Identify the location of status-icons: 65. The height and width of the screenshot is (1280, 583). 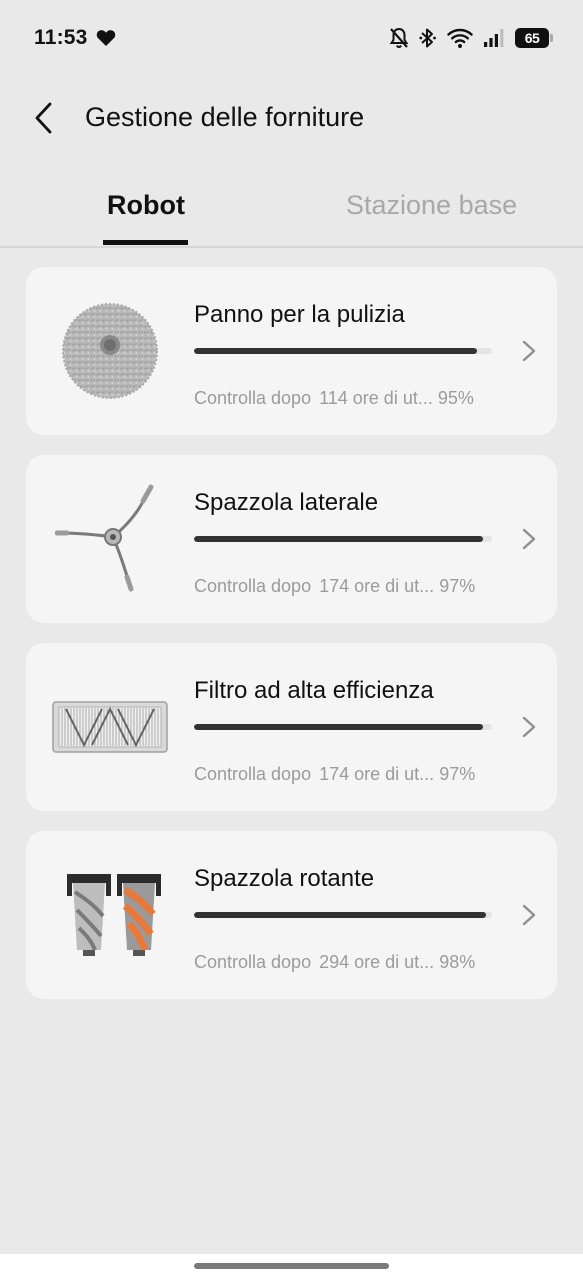
(471, 38).